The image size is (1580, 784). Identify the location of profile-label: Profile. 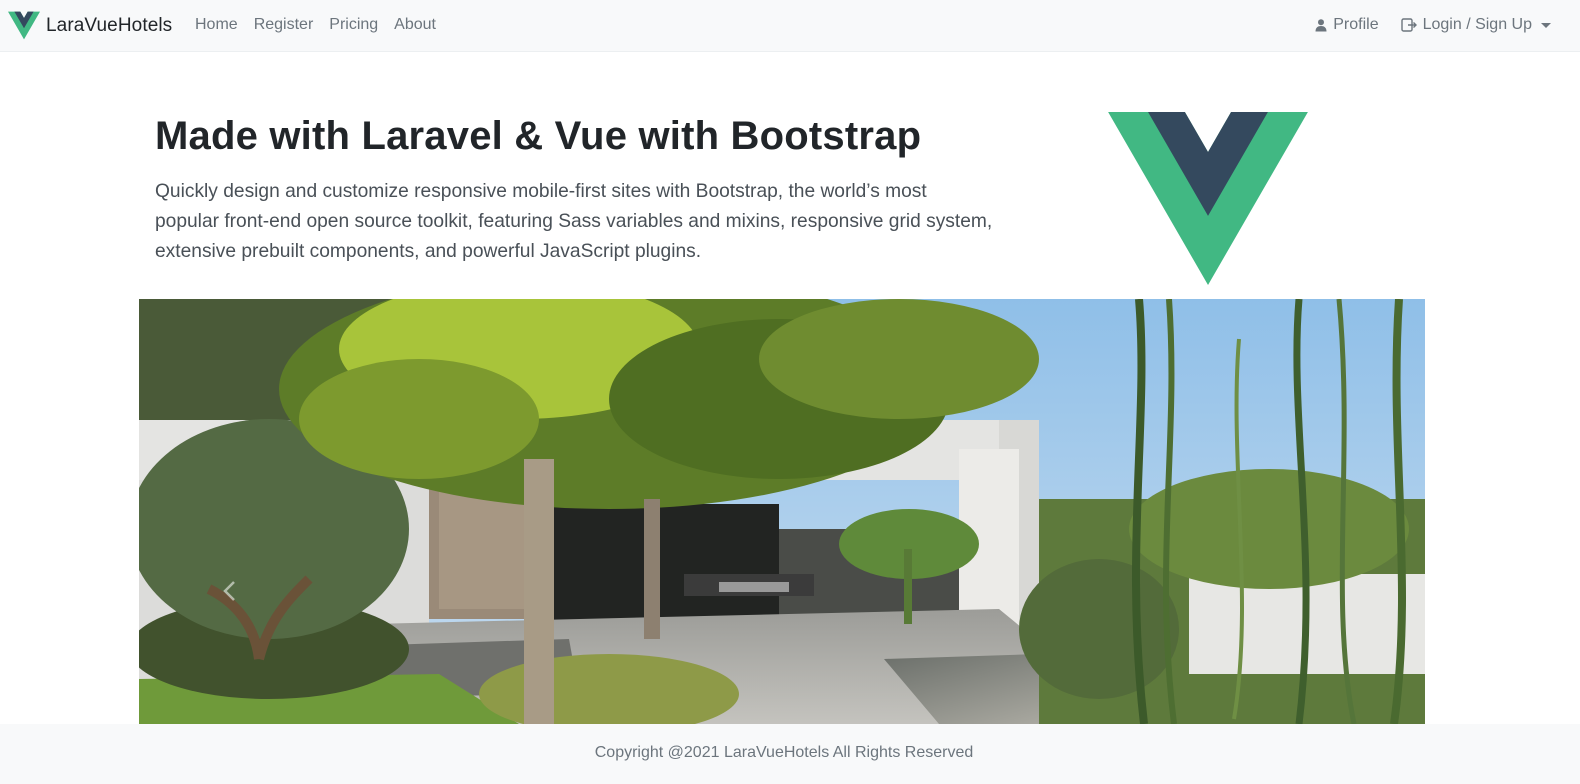
(1356, 24).